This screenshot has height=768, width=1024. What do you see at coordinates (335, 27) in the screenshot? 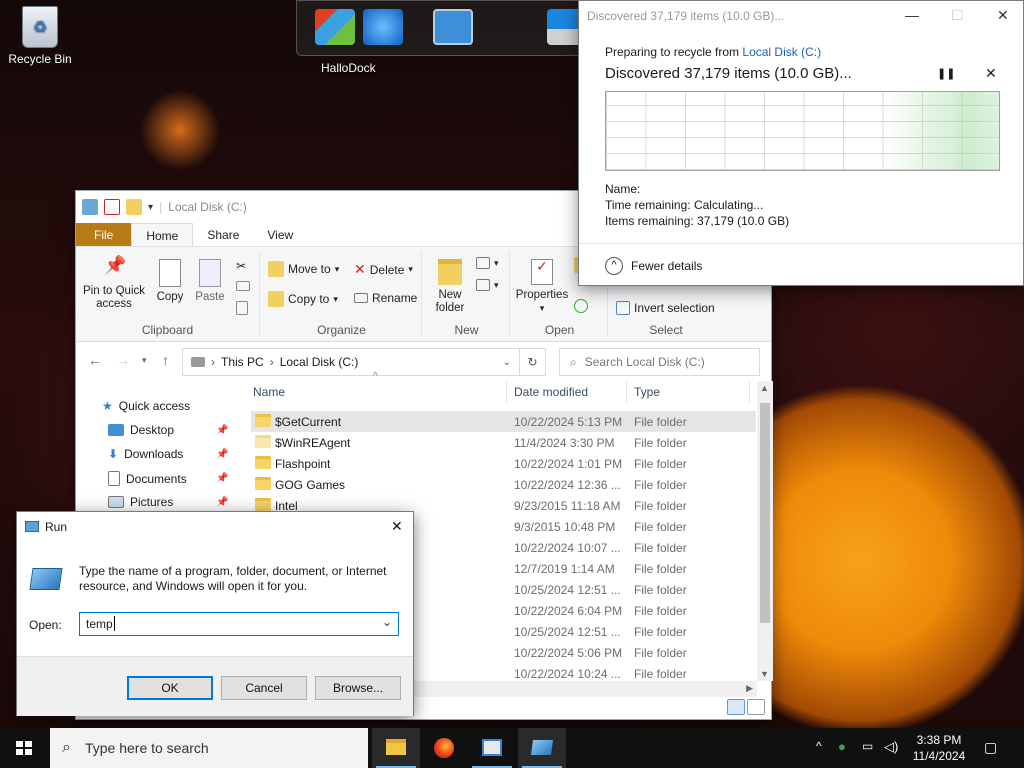
I see `dock-network-icon` at bounding box center [335, 27].